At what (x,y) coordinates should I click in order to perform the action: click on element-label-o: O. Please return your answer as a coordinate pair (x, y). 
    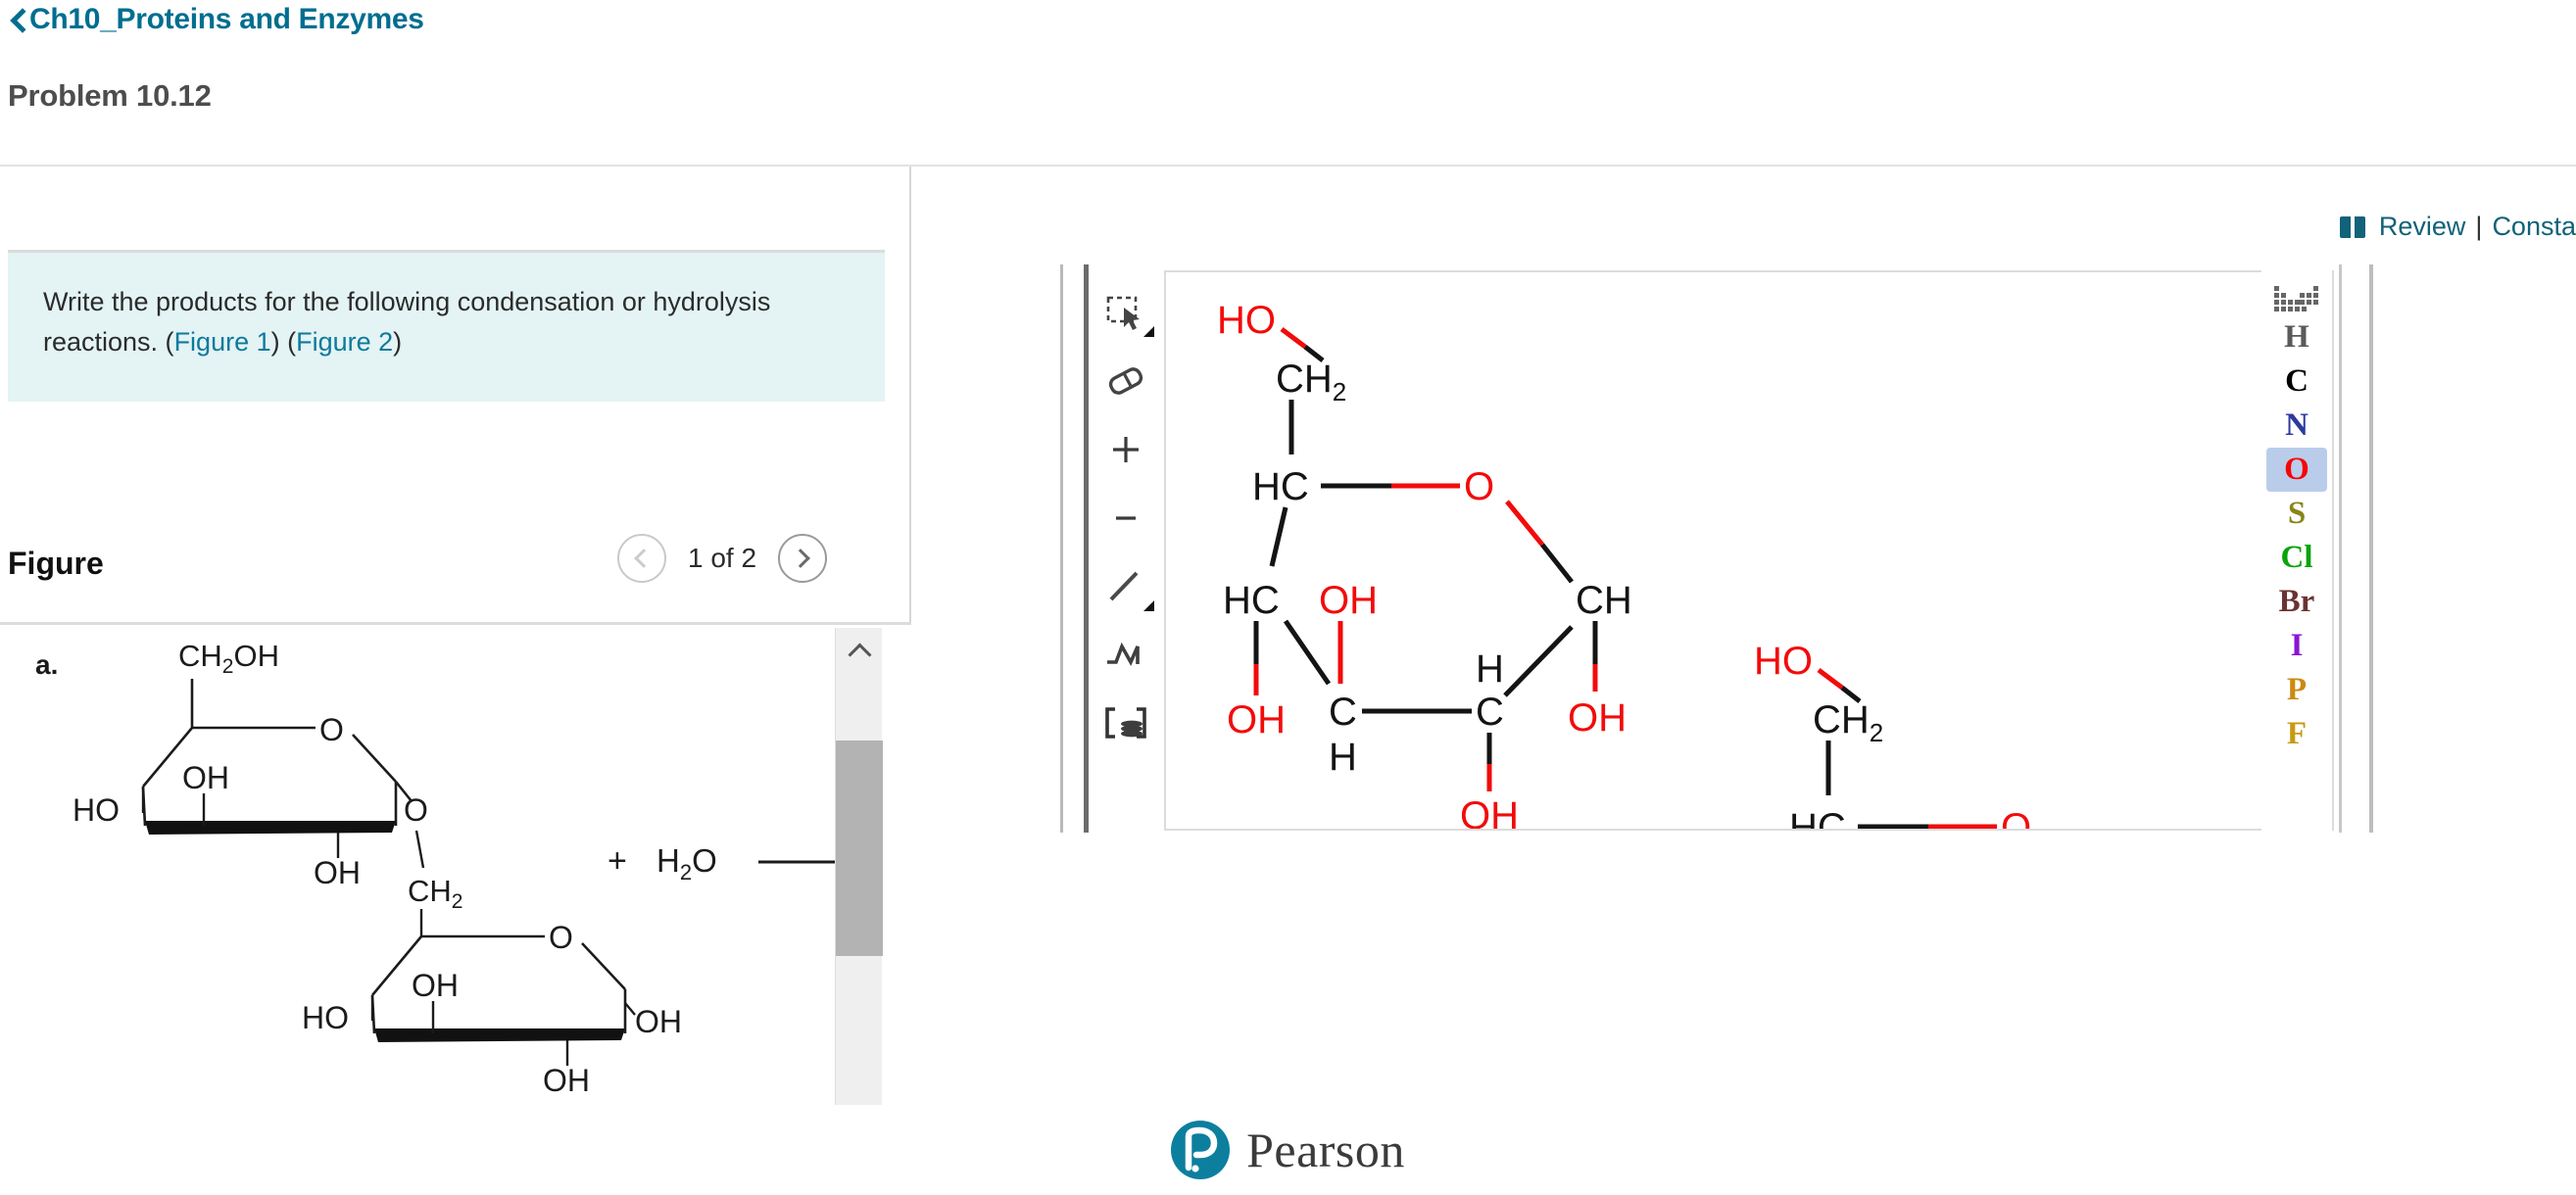
    Looking at the image, I should click on (2296, 469).